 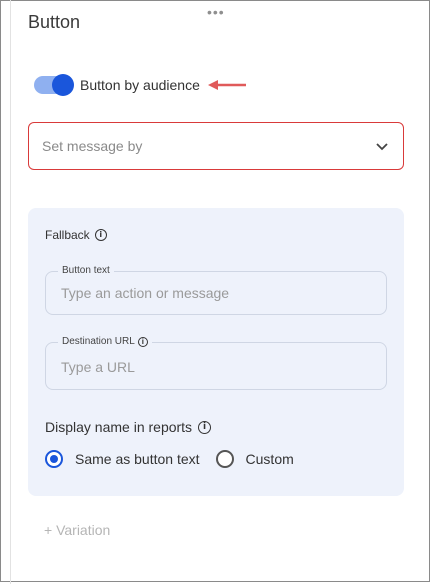 I want to click on radio-label-custom: Custom, so click(x=270, y=459).